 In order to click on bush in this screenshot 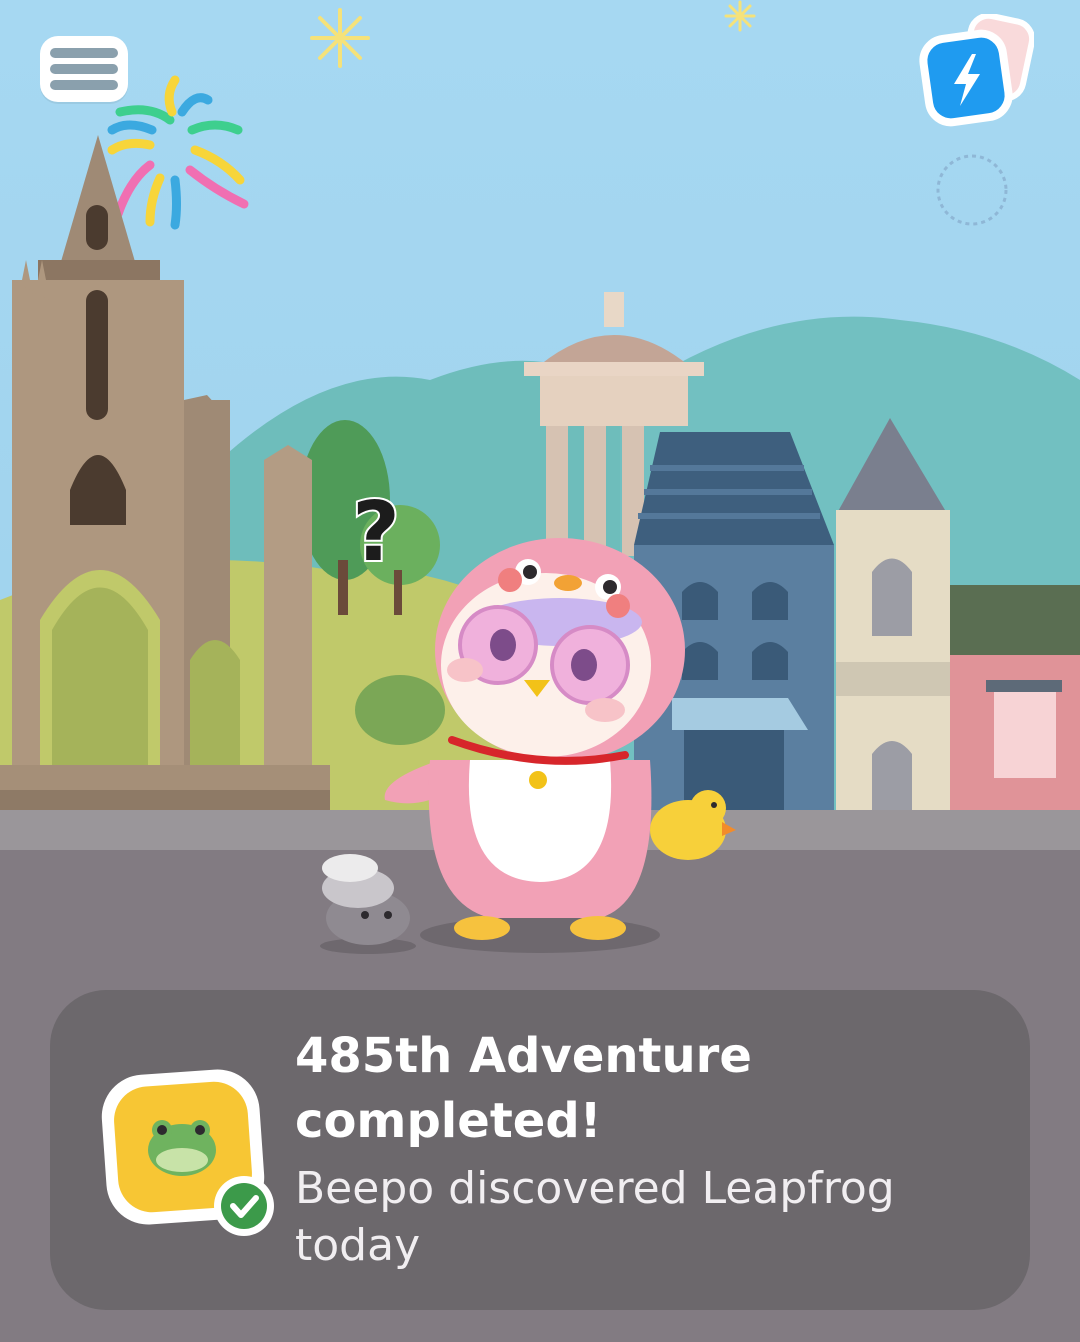, I will do `click(400, 710)`.